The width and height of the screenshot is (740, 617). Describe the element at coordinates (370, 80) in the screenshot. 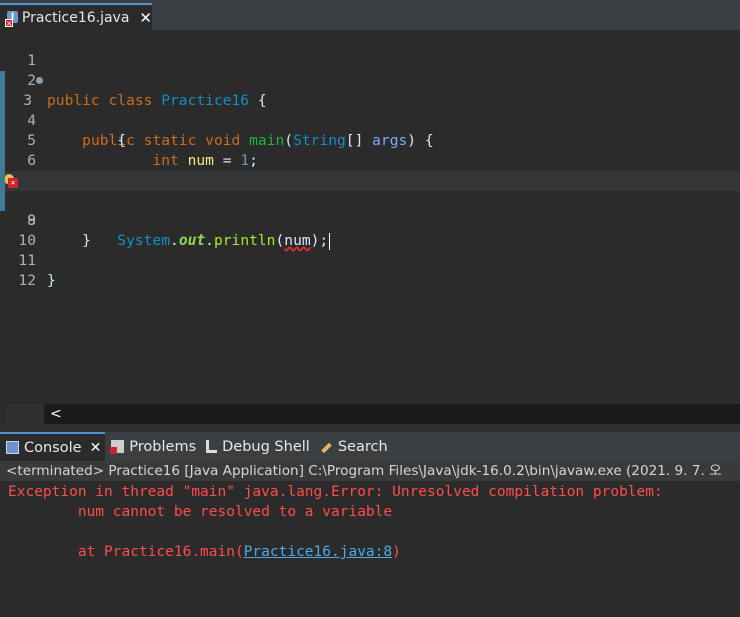

I see `code-line: 2 public class Practice16 {` at that location.